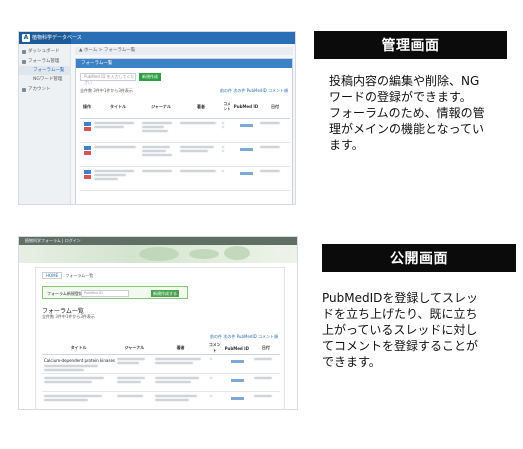 Image resolution: width=523 pixels, height=449 pixels. I want to click on sidebar-label: アカウント, so click(39, 89).